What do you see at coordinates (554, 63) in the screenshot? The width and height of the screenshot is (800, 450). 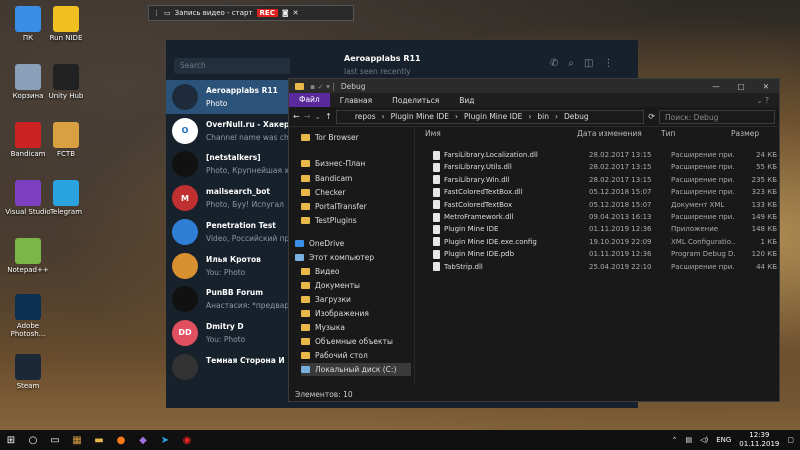 I see `phone-icon: ✆` at bounding box center [554, 63].